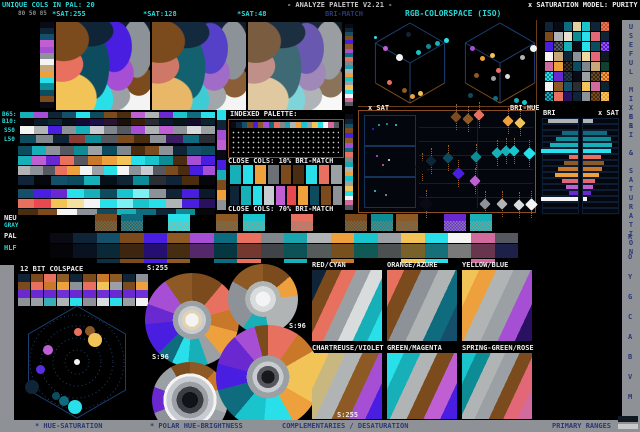 The image size is (640, 432). I want to click on range-letter-o: O, so click(630, 257).